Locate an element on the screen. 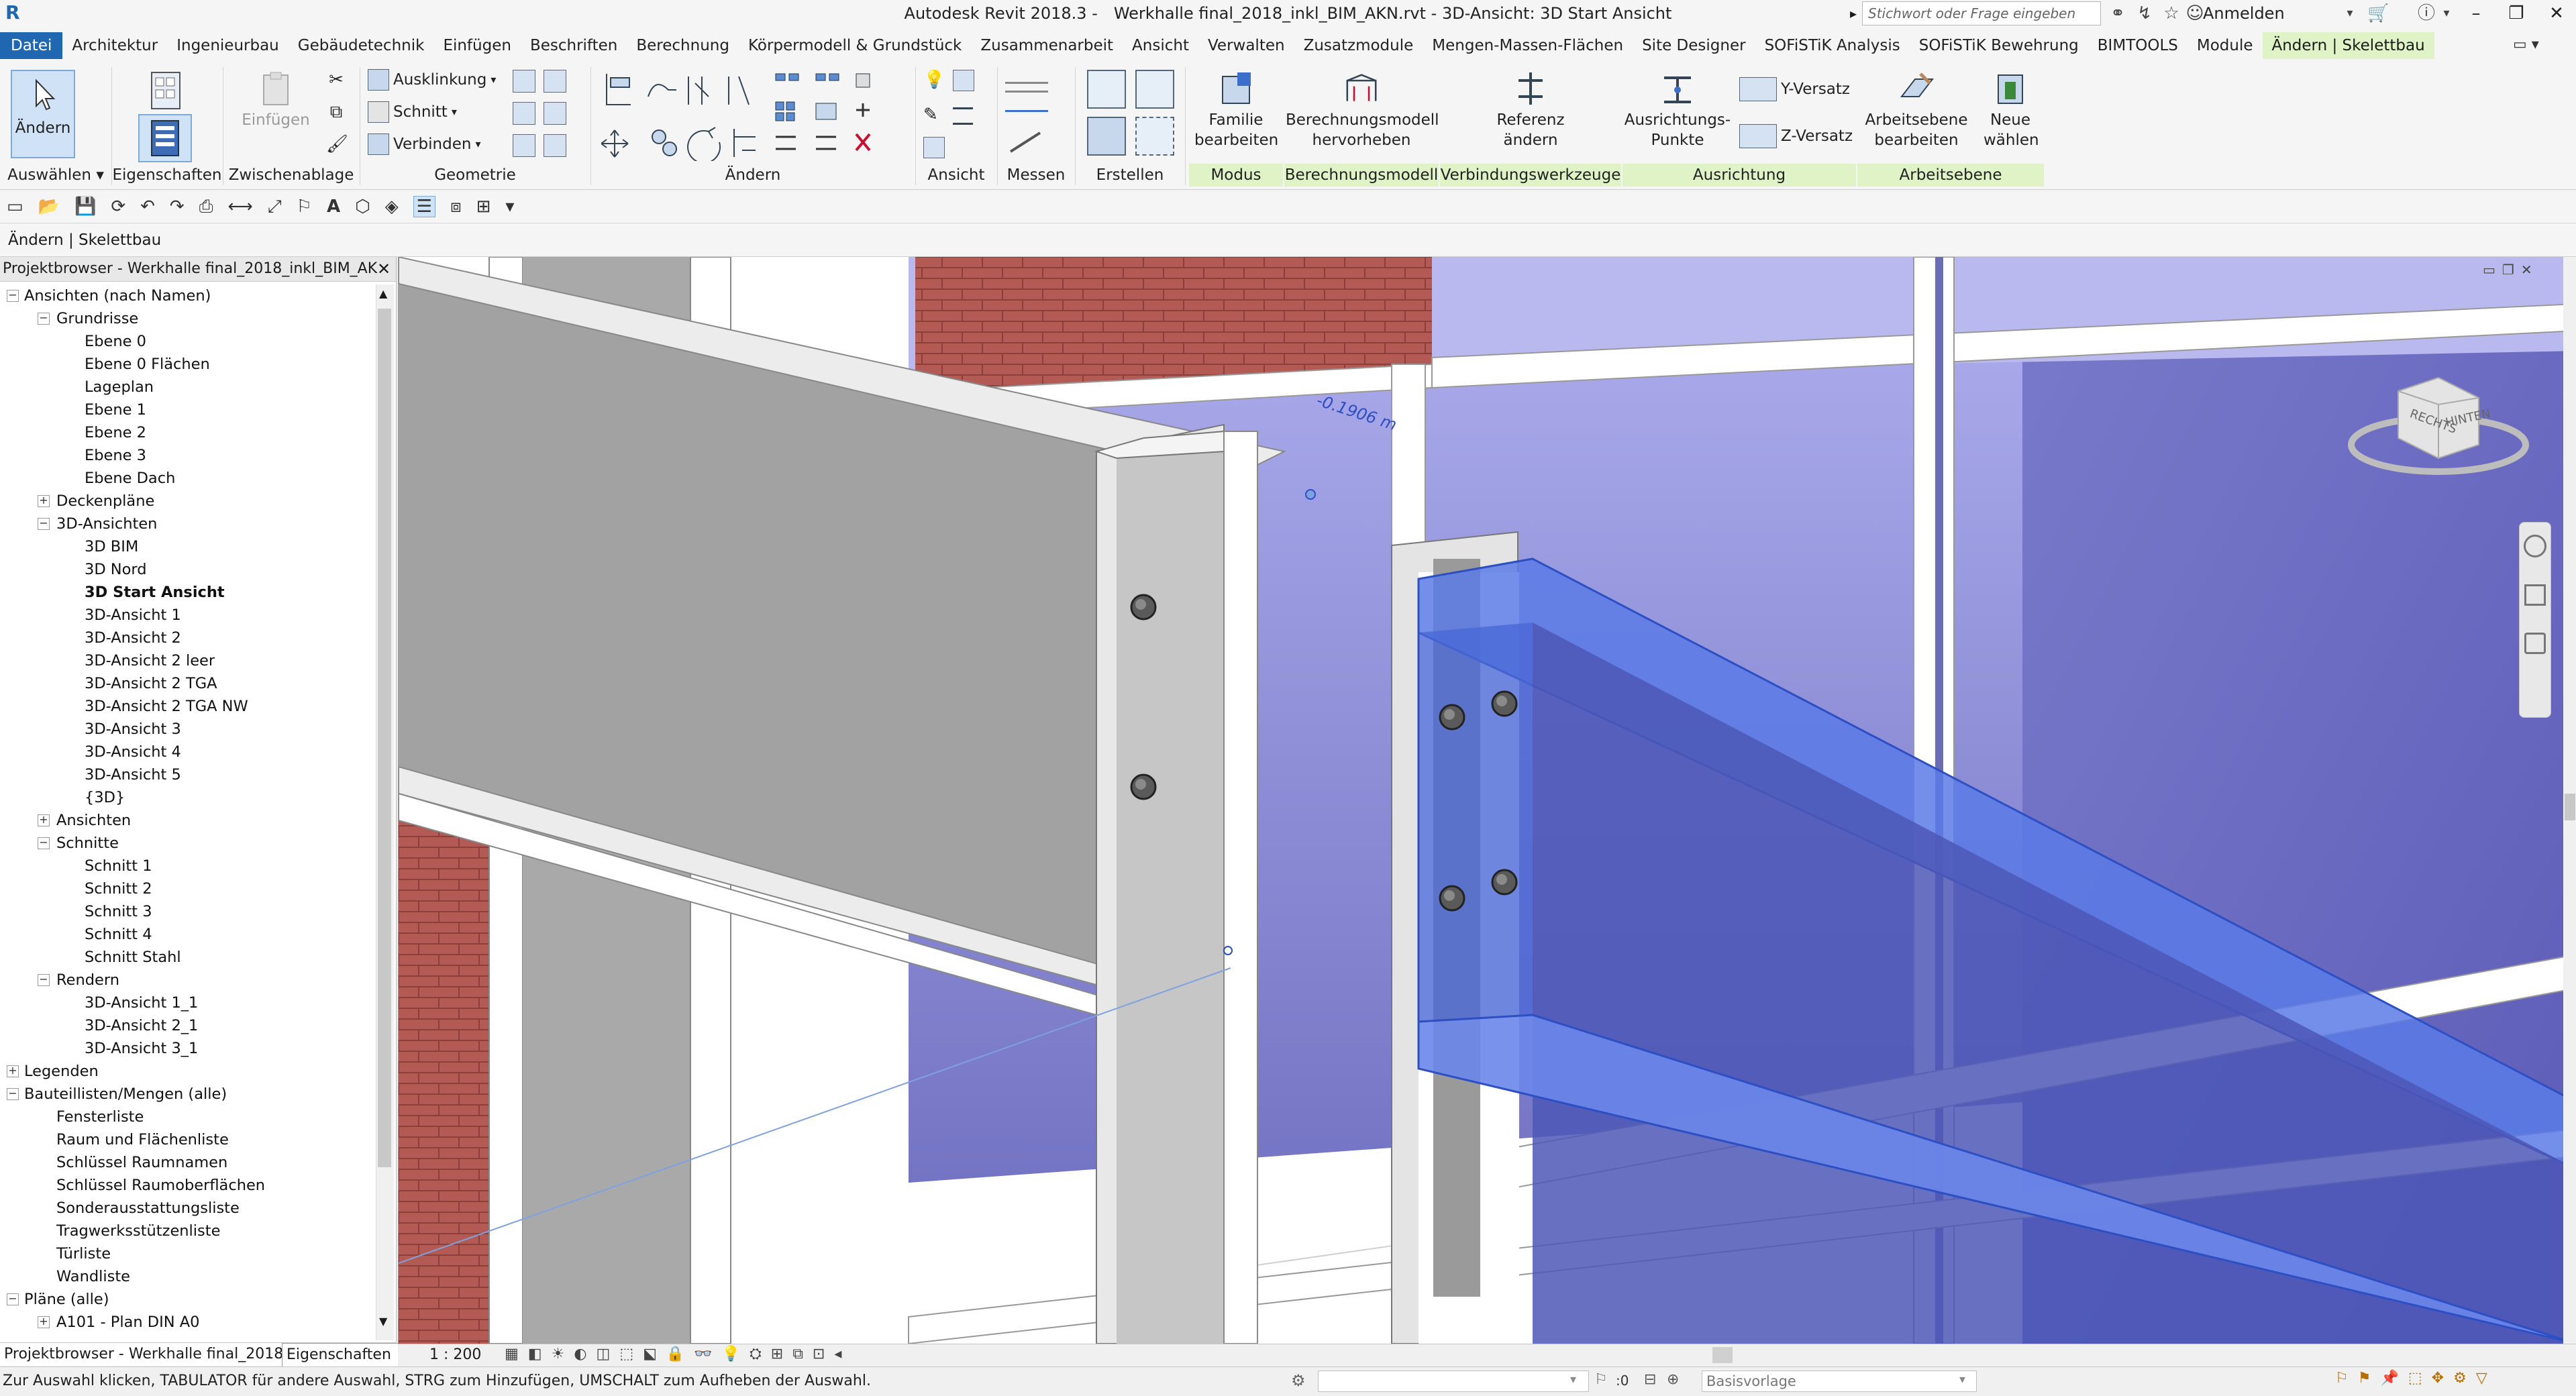  tab-zusatzmodule: Zusatzmodule is located at coordinates (1358, 45).